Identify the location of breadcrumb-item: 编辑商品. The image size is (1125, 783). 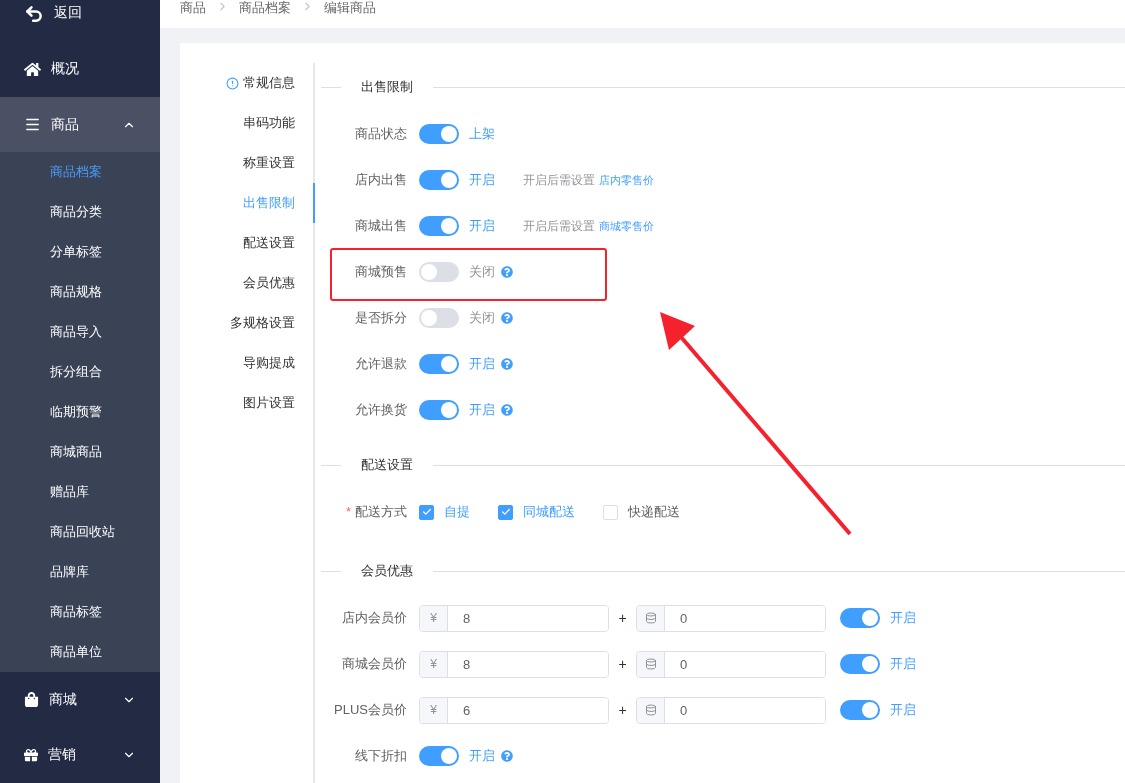
(350, 8).